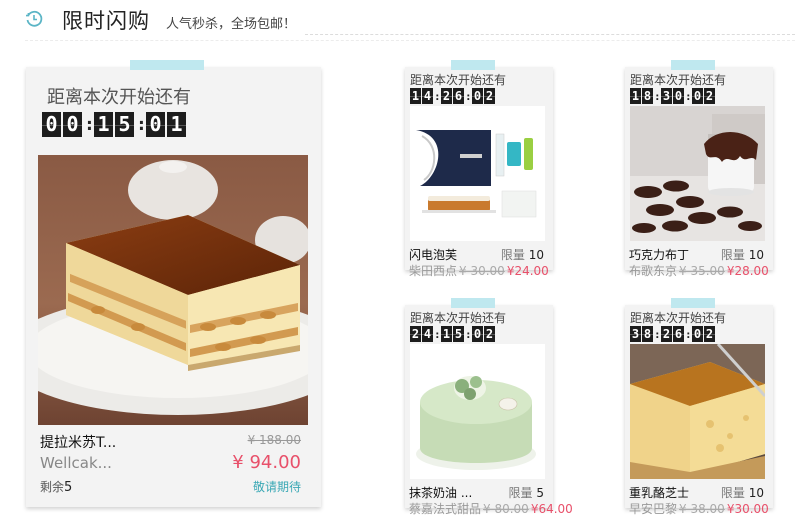  What do you see at coordinates (702, 271) in the screenshot?
I see `original-price: ¥ 35.00` at bounding box center [702, 271].